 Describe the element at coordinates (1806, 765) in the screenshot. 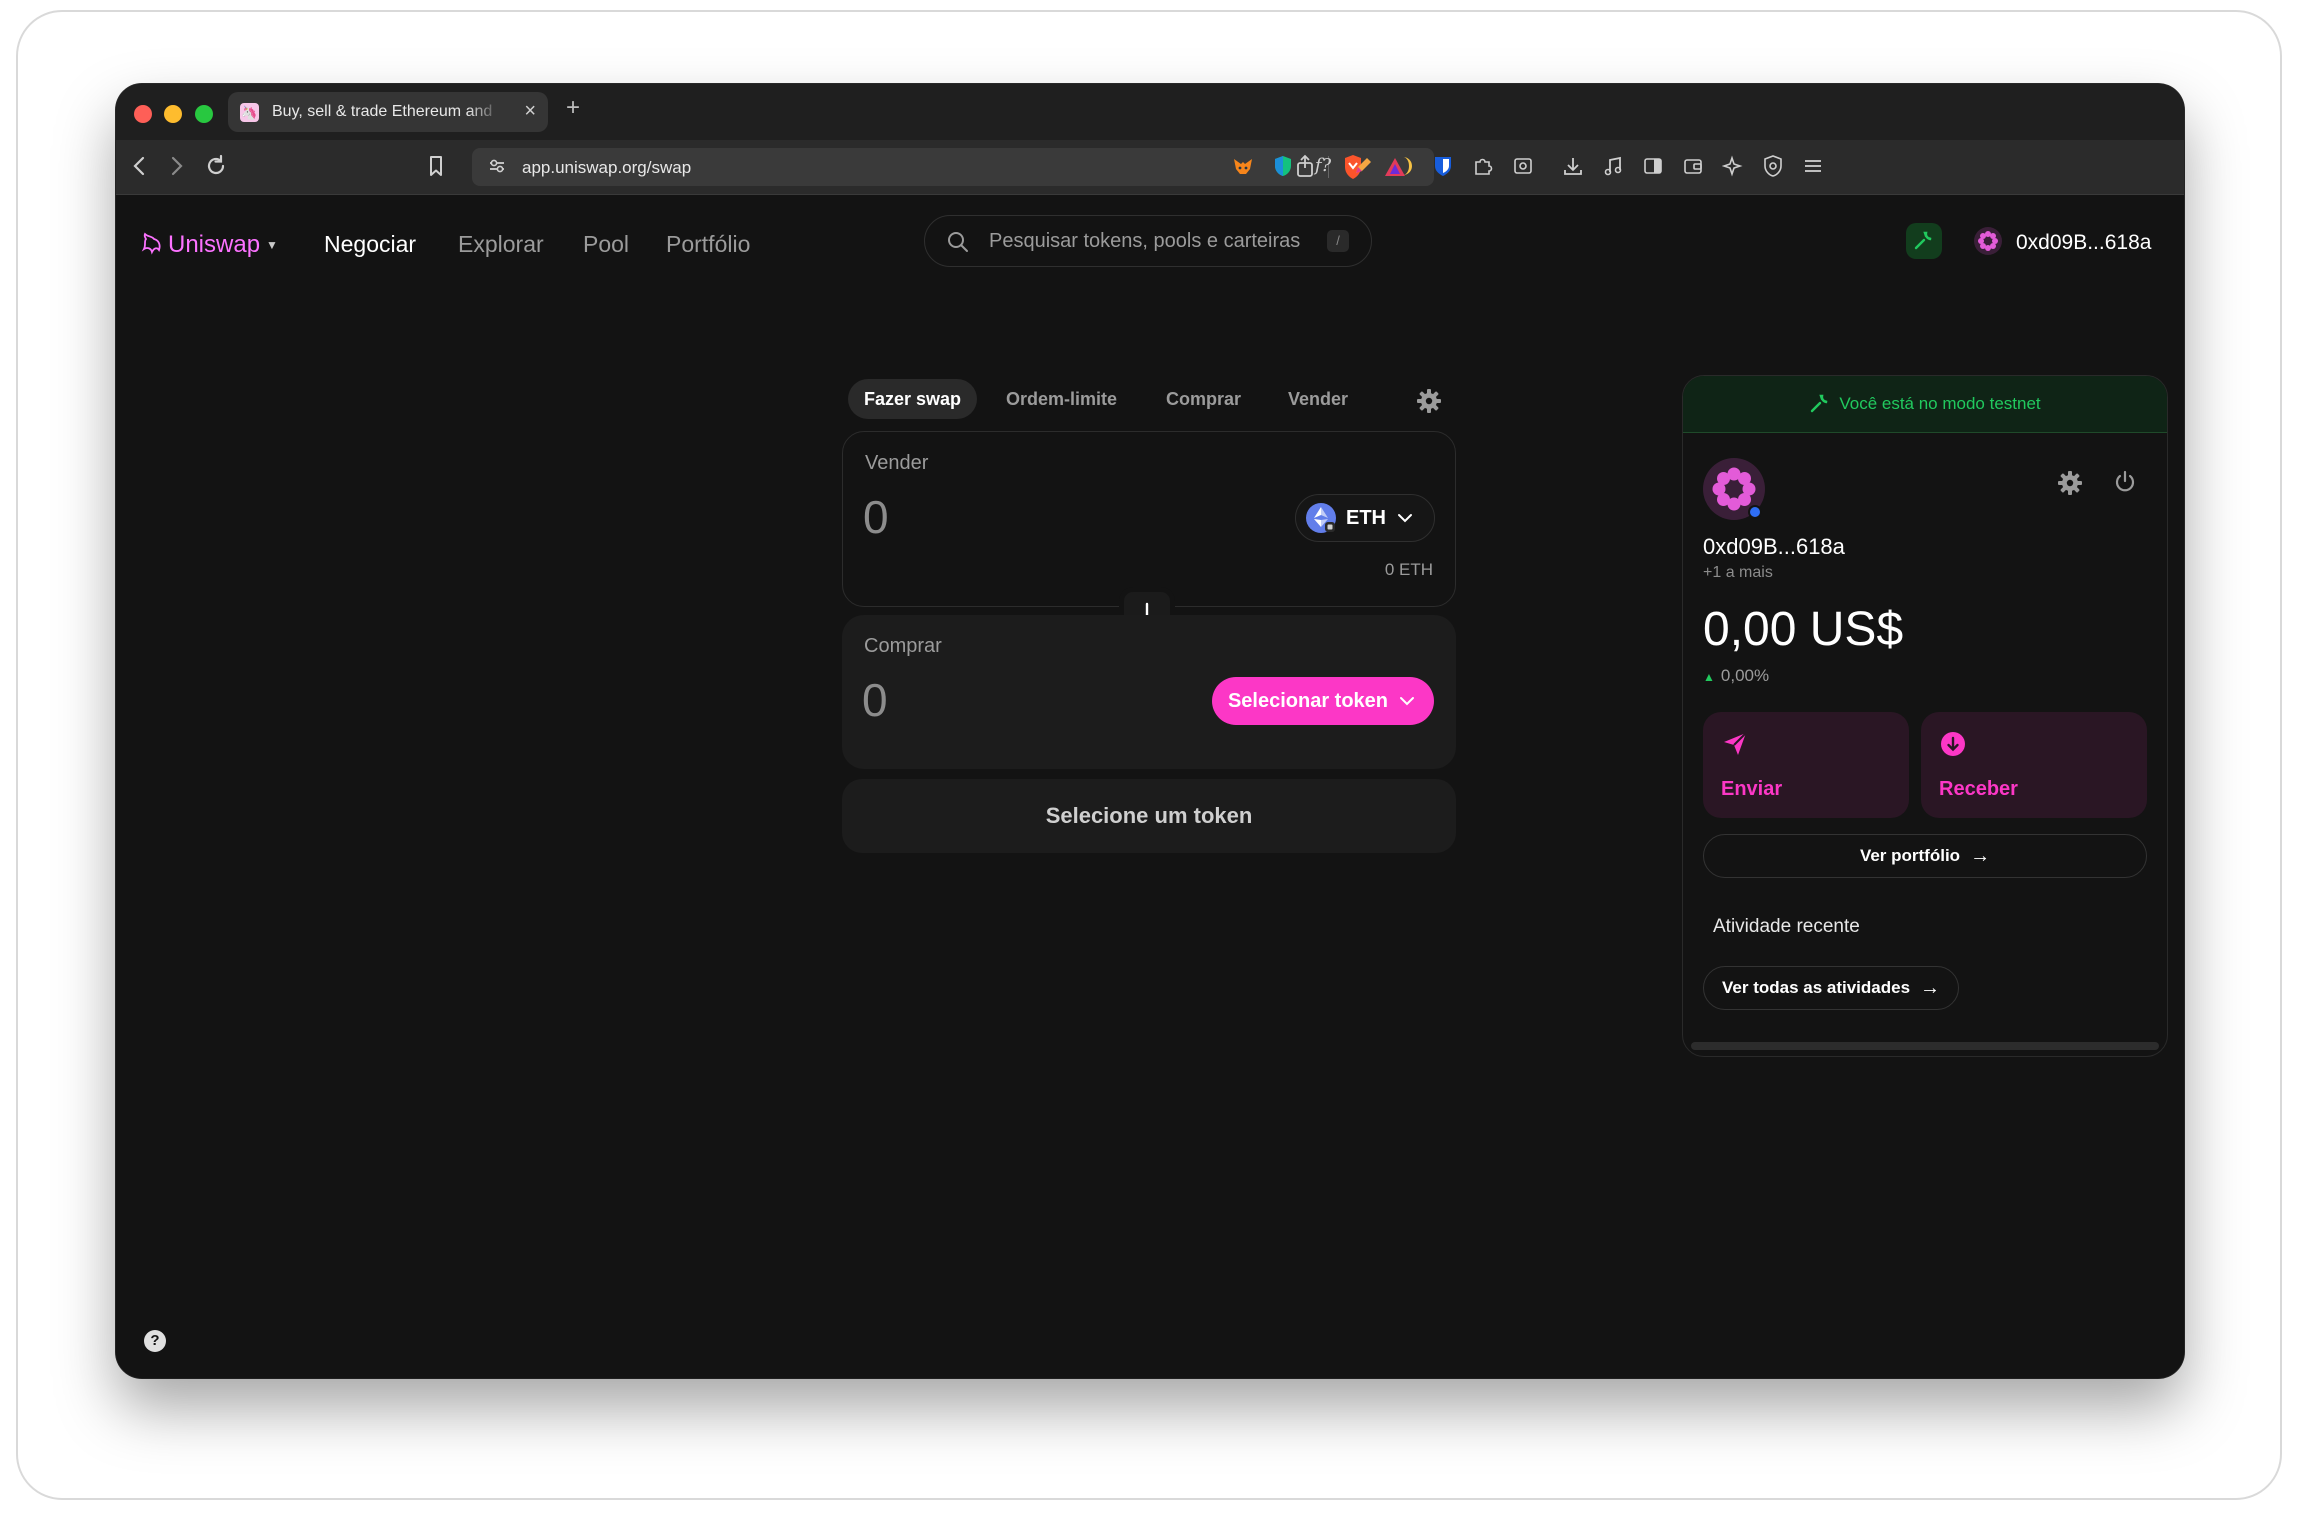

I see `send-button: Enviar` at that location.